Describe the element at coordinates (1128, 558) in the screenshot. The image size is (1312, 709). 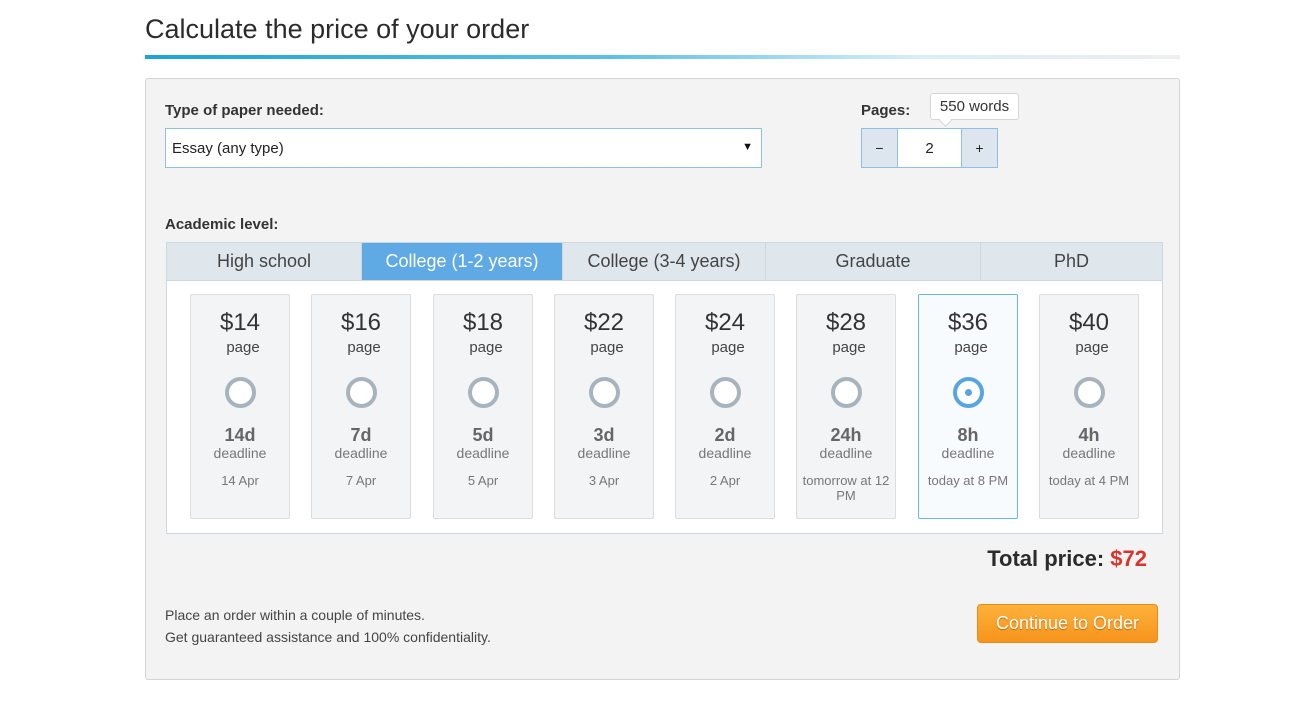
I see `total-price-amount: $72` at that location.